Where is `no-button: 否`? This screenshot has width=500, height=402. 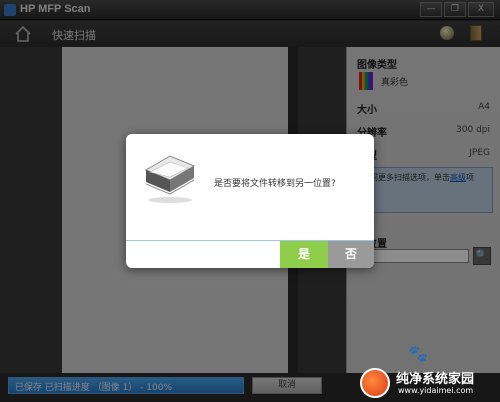
no-button: 否 is located at coordinates (351, 254).